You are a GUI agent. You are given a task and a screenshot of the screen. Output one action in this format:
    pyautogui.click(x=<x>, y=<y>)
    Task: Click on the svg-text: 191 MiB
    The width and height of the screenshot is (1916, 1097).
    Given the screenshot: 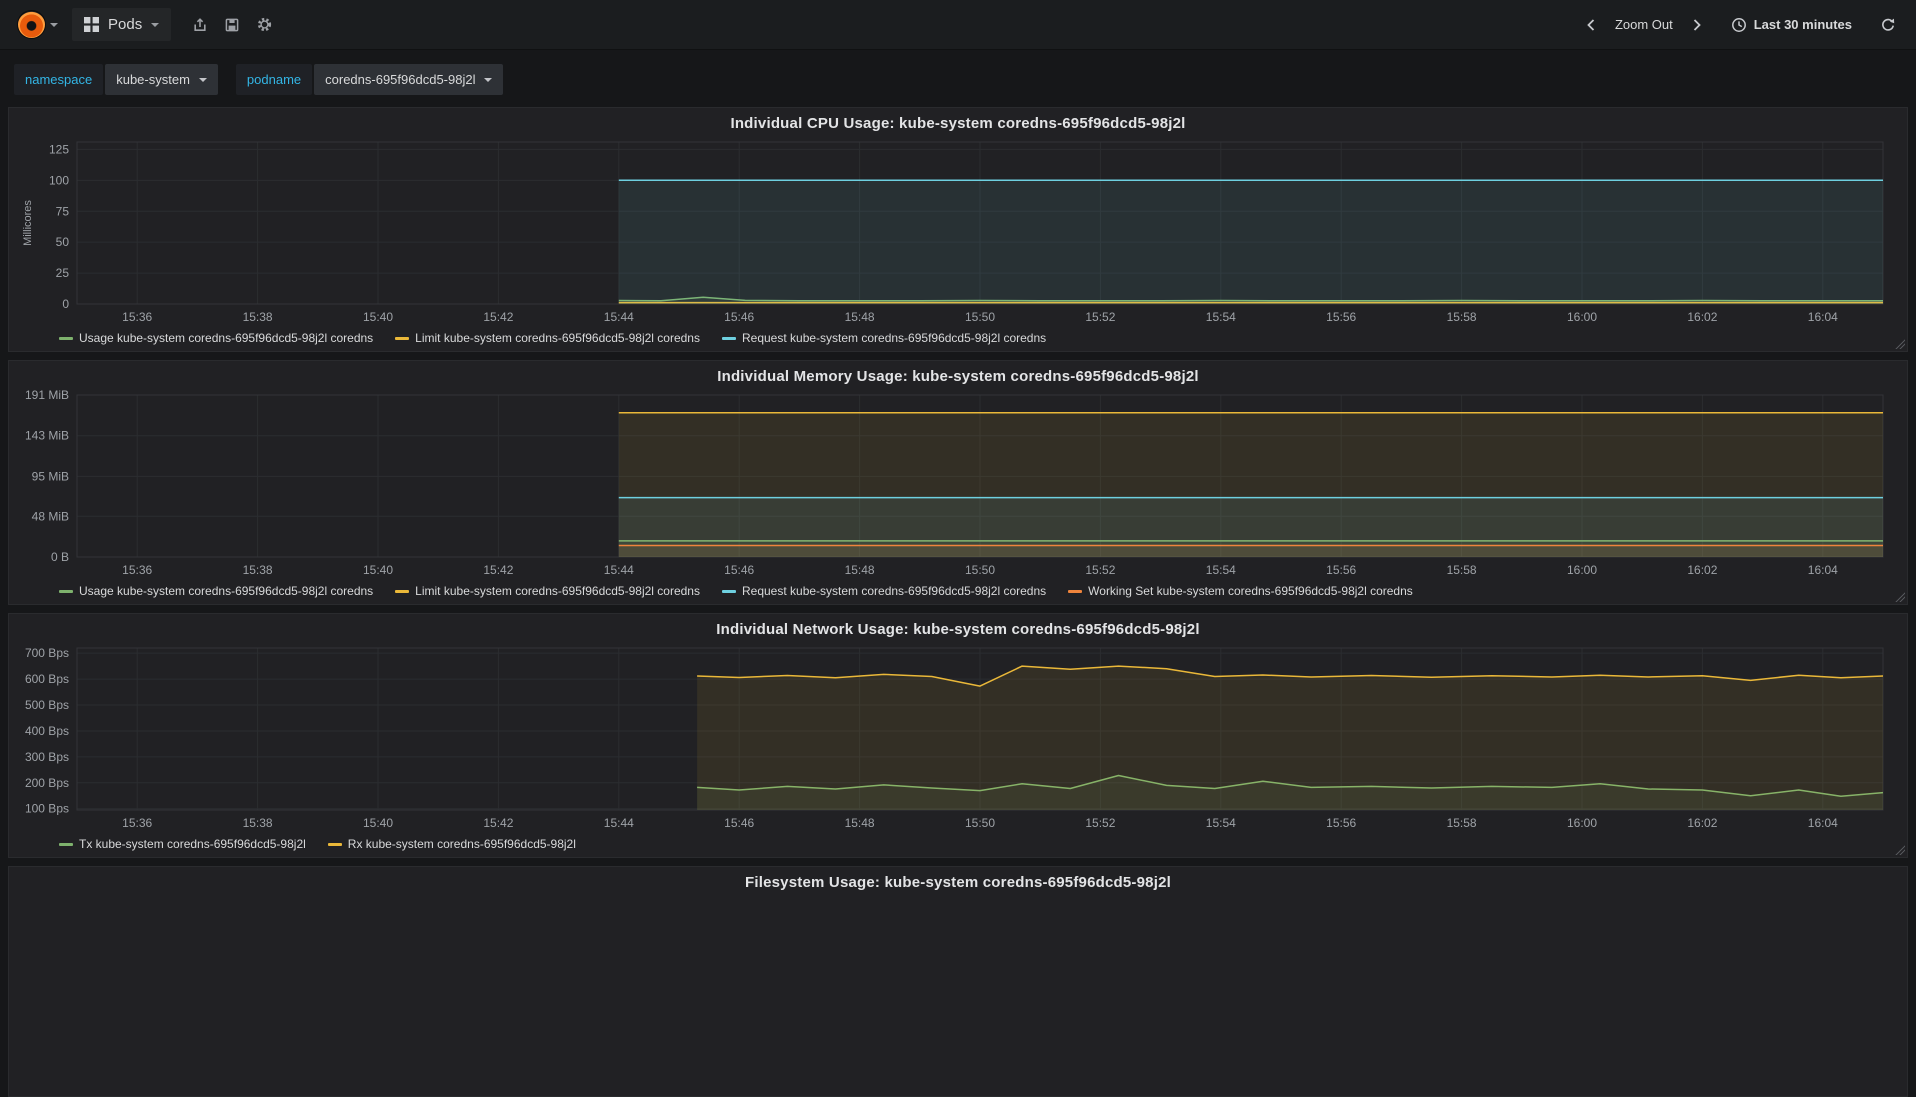 What is the action you would take?
    pyautogui.click(x=47, y=395)
    